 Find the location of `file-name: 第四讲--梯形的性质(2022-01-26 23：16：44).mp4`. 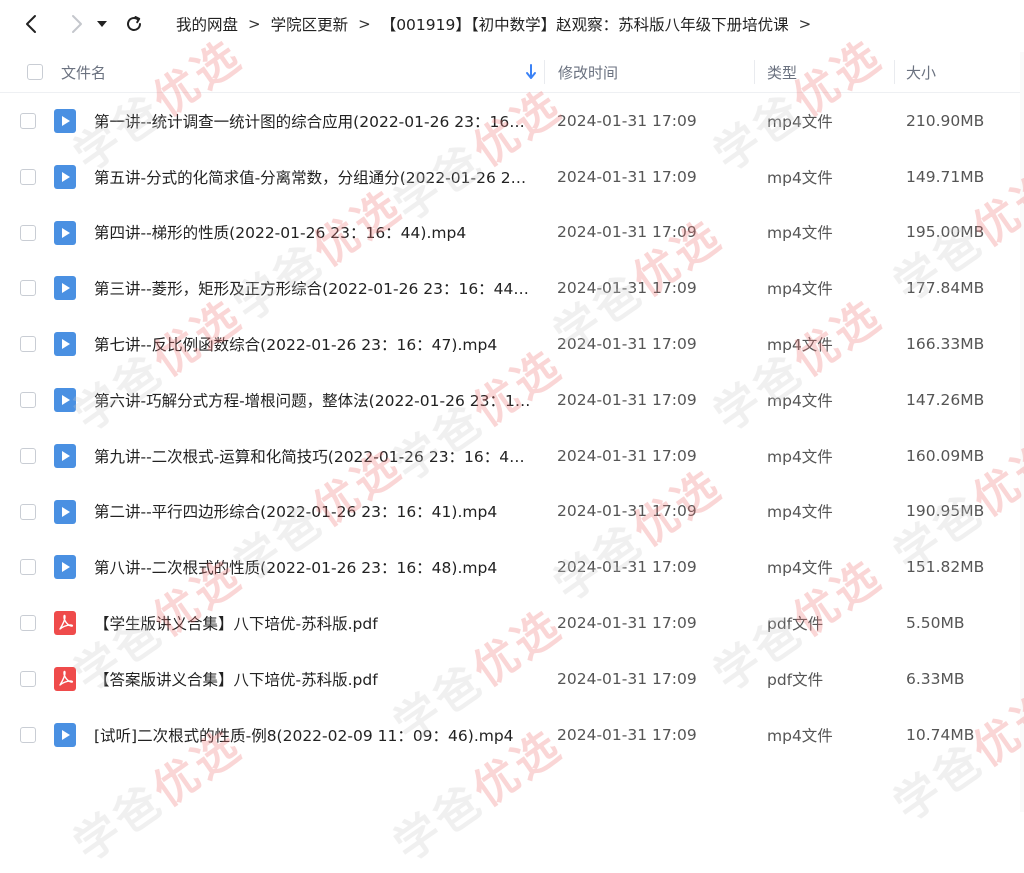

file-name: 第四讲--梯形的性质(2022-01-26 23：16：44).mp4 is located at coordinates (314, 233).